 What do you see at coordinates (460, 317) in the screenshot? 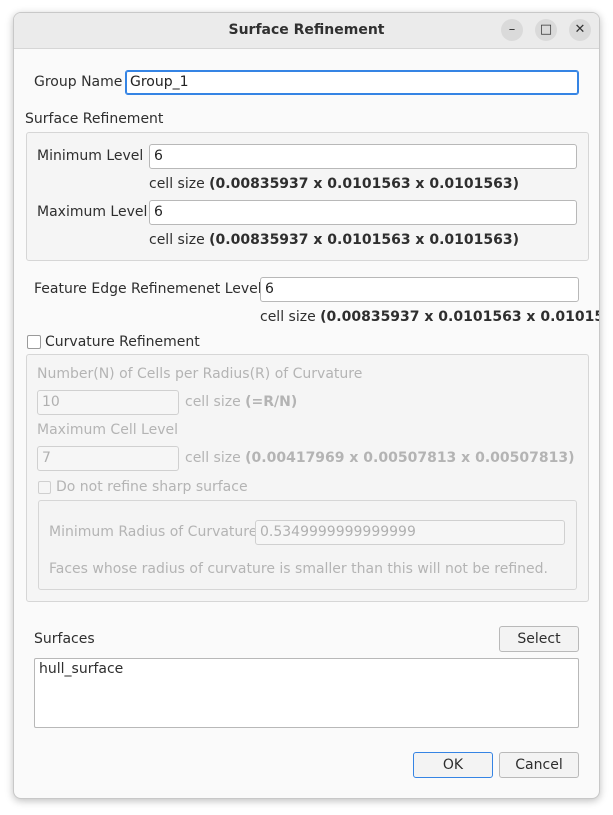
I see `feature-cell-size-value: (0.00835937 x 0.0101563 x 0.0101563)` at bounding box center [460, 317].